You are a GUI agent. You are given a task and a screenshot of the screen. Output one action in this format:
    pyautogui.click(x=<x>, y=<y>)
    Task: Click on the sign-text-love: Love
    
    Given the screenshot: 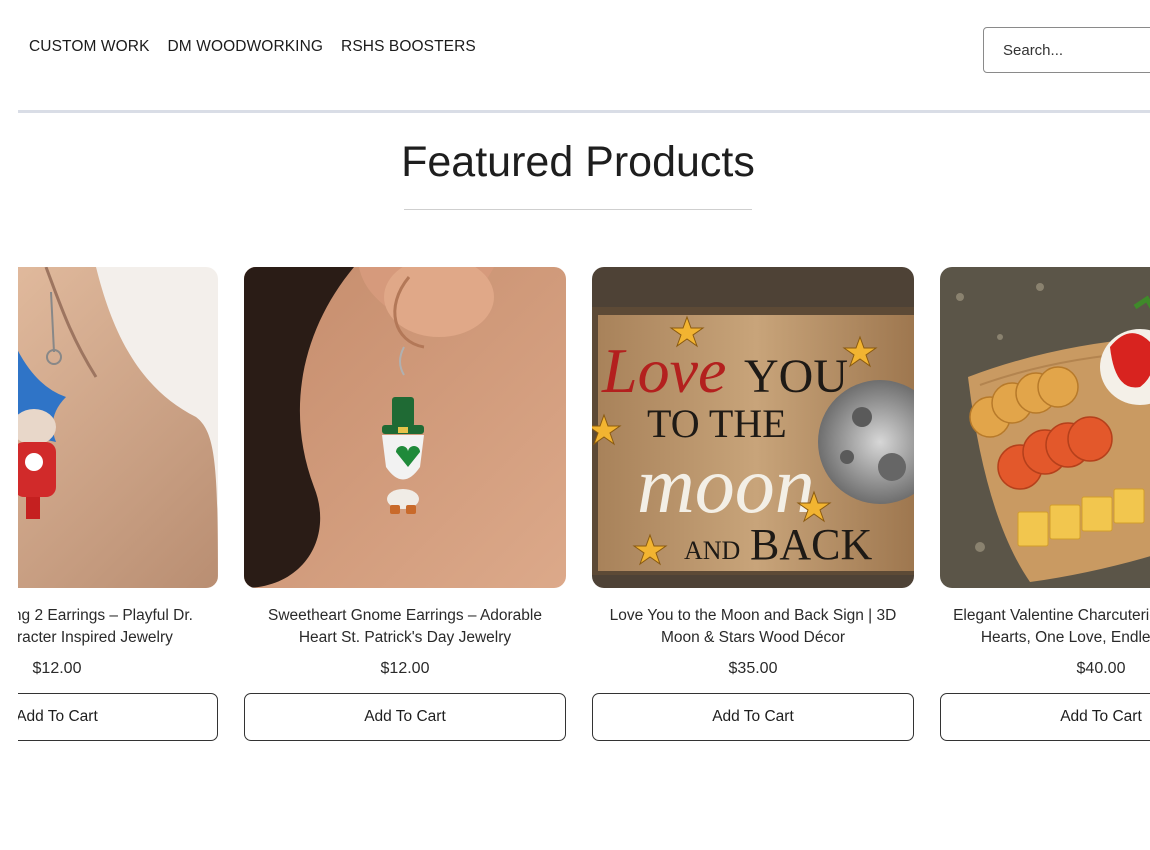 What is the action you would take?
    pyautogui.click(x=663, y=370)
    